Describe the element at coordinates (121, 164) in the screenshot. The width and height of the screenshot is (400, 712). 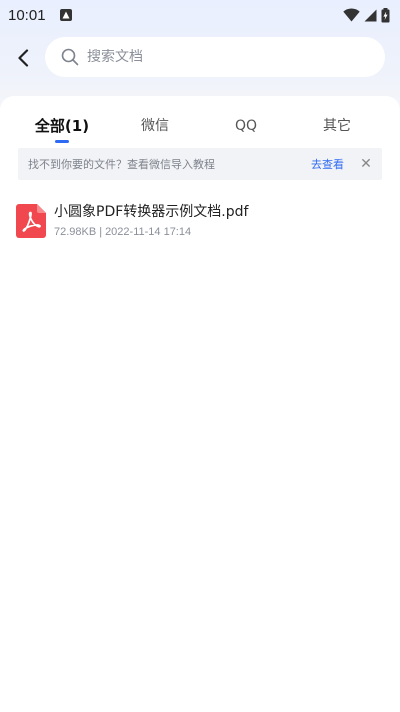
I see `tip-text: 找不到你要的文件？查看微信导入教程` at that location.